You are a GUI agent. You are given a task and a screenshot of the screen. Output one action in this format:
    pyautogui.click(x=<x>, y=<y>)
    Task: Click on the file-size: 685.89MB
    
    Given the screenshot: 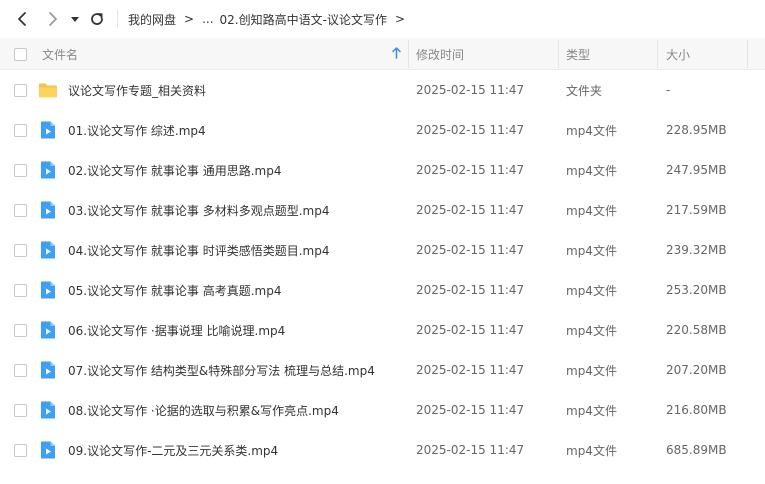 What is the action you would take?
    pyautogui.click(x=696, y=450)
    